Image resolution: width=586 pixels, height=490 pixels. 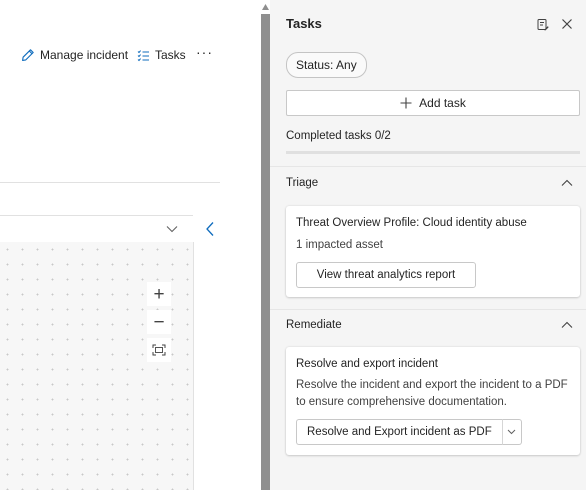 I want to click on fit-screen-icon, so click(x=159, y=350).